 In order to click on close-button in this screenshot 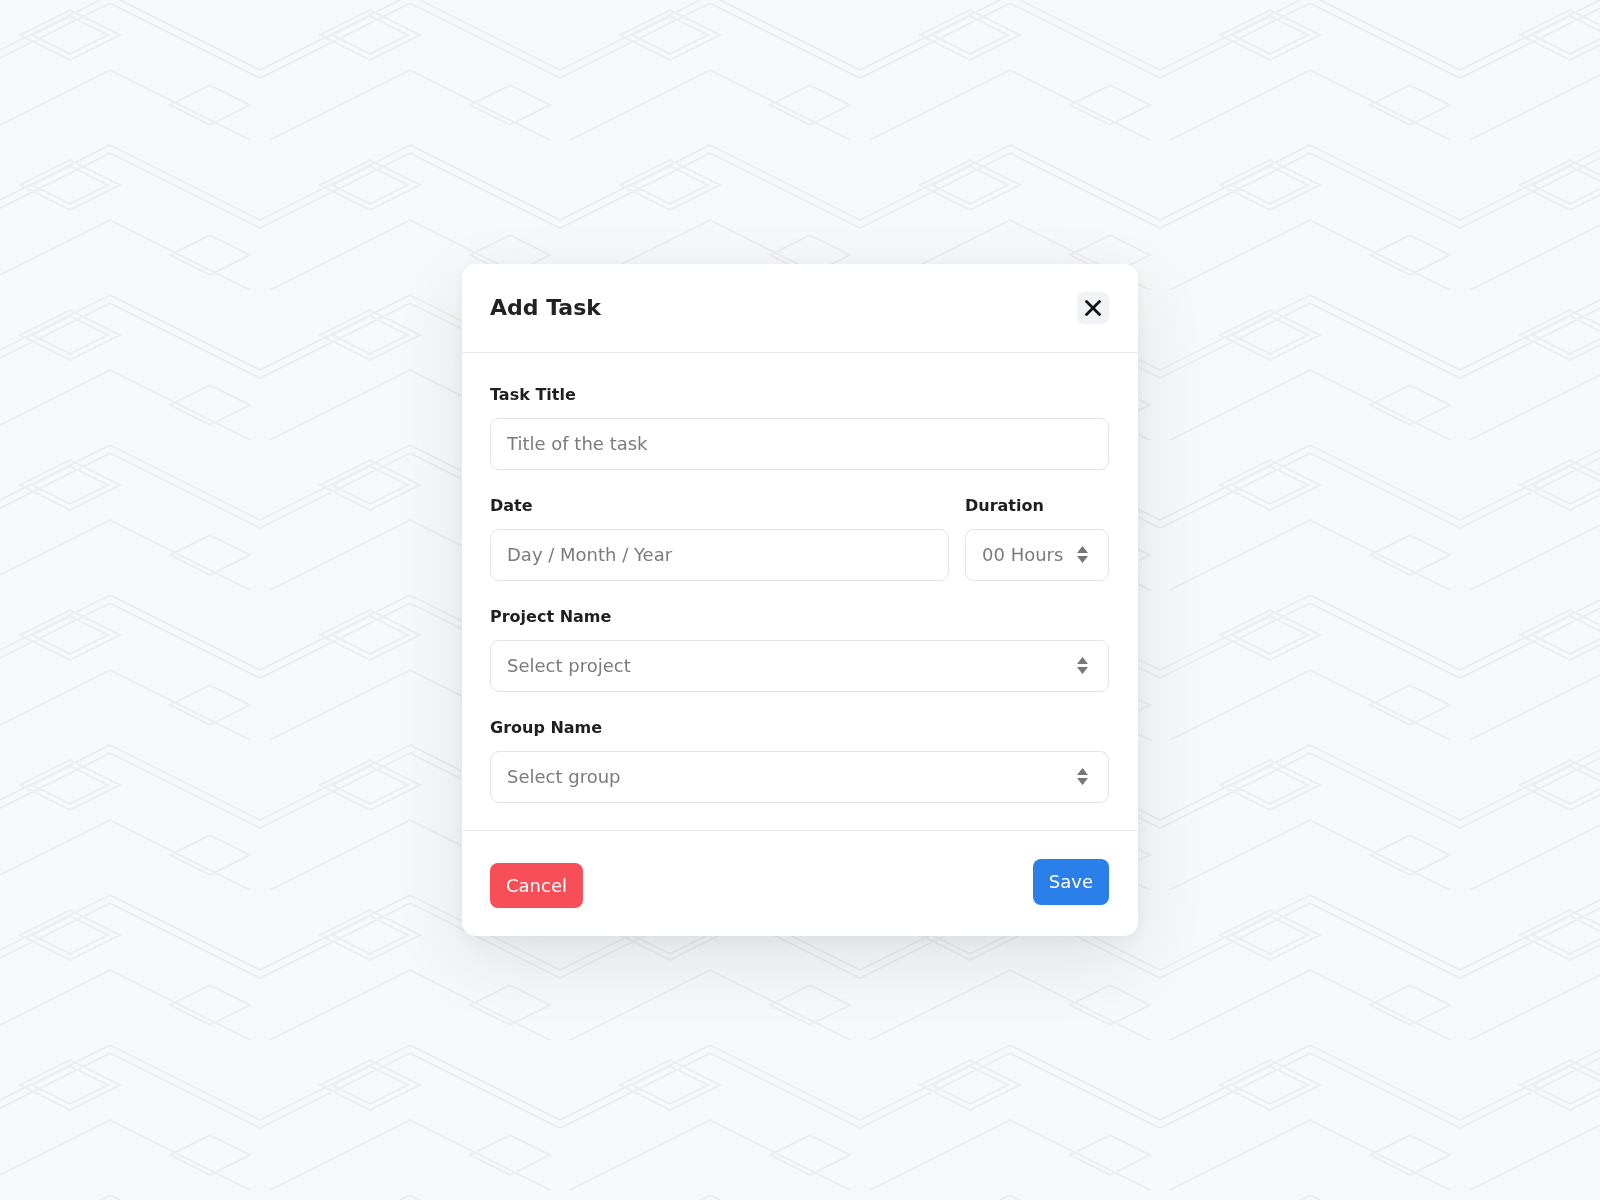, I will do `click(1093, 307)`.